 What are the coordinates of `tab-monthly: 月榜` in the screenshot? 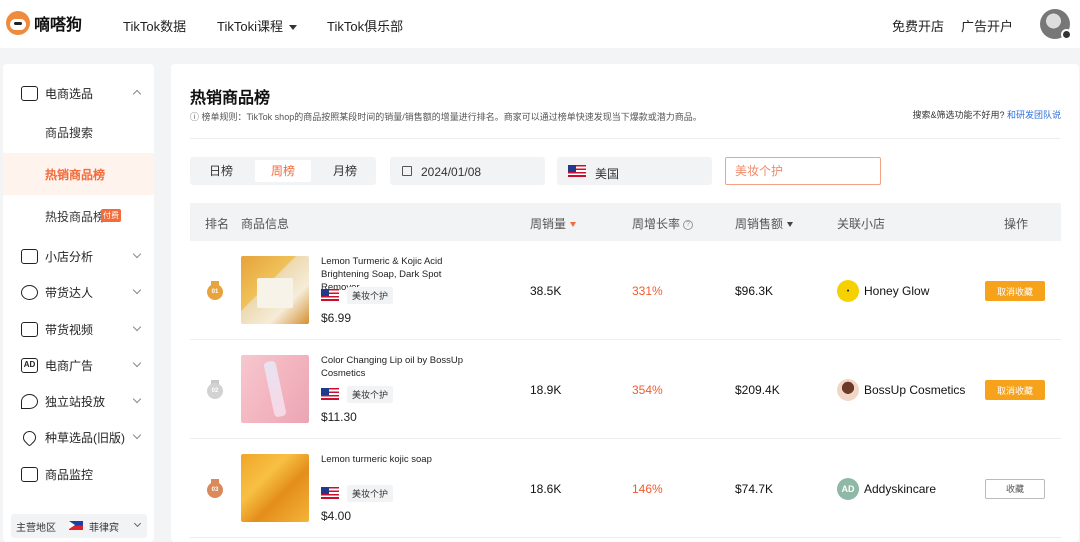 It's located at (345, 171).